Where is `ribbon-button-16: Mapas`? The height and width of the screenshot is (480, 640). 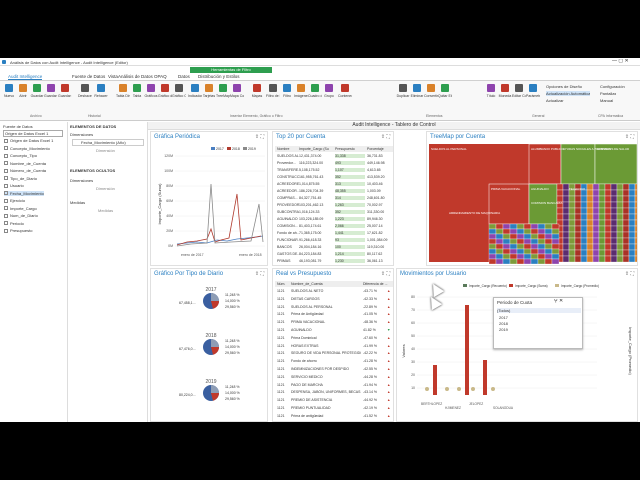 ribbon-button-16: Mapas is located at coordinates (257, 97).